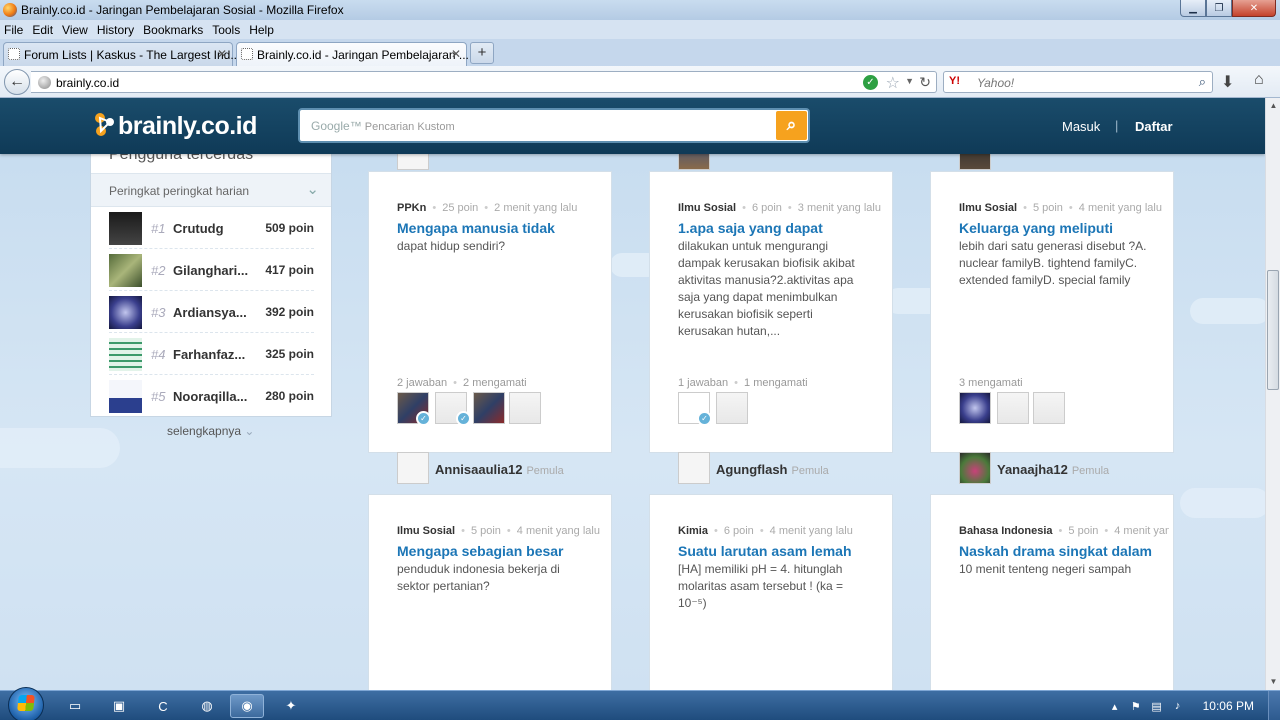  What do you see at coordinates (1078, 82) in the screenshot?
I see `browser-search-box: Y! Yahoo! ⌕` at bounding box center [1078, 82].